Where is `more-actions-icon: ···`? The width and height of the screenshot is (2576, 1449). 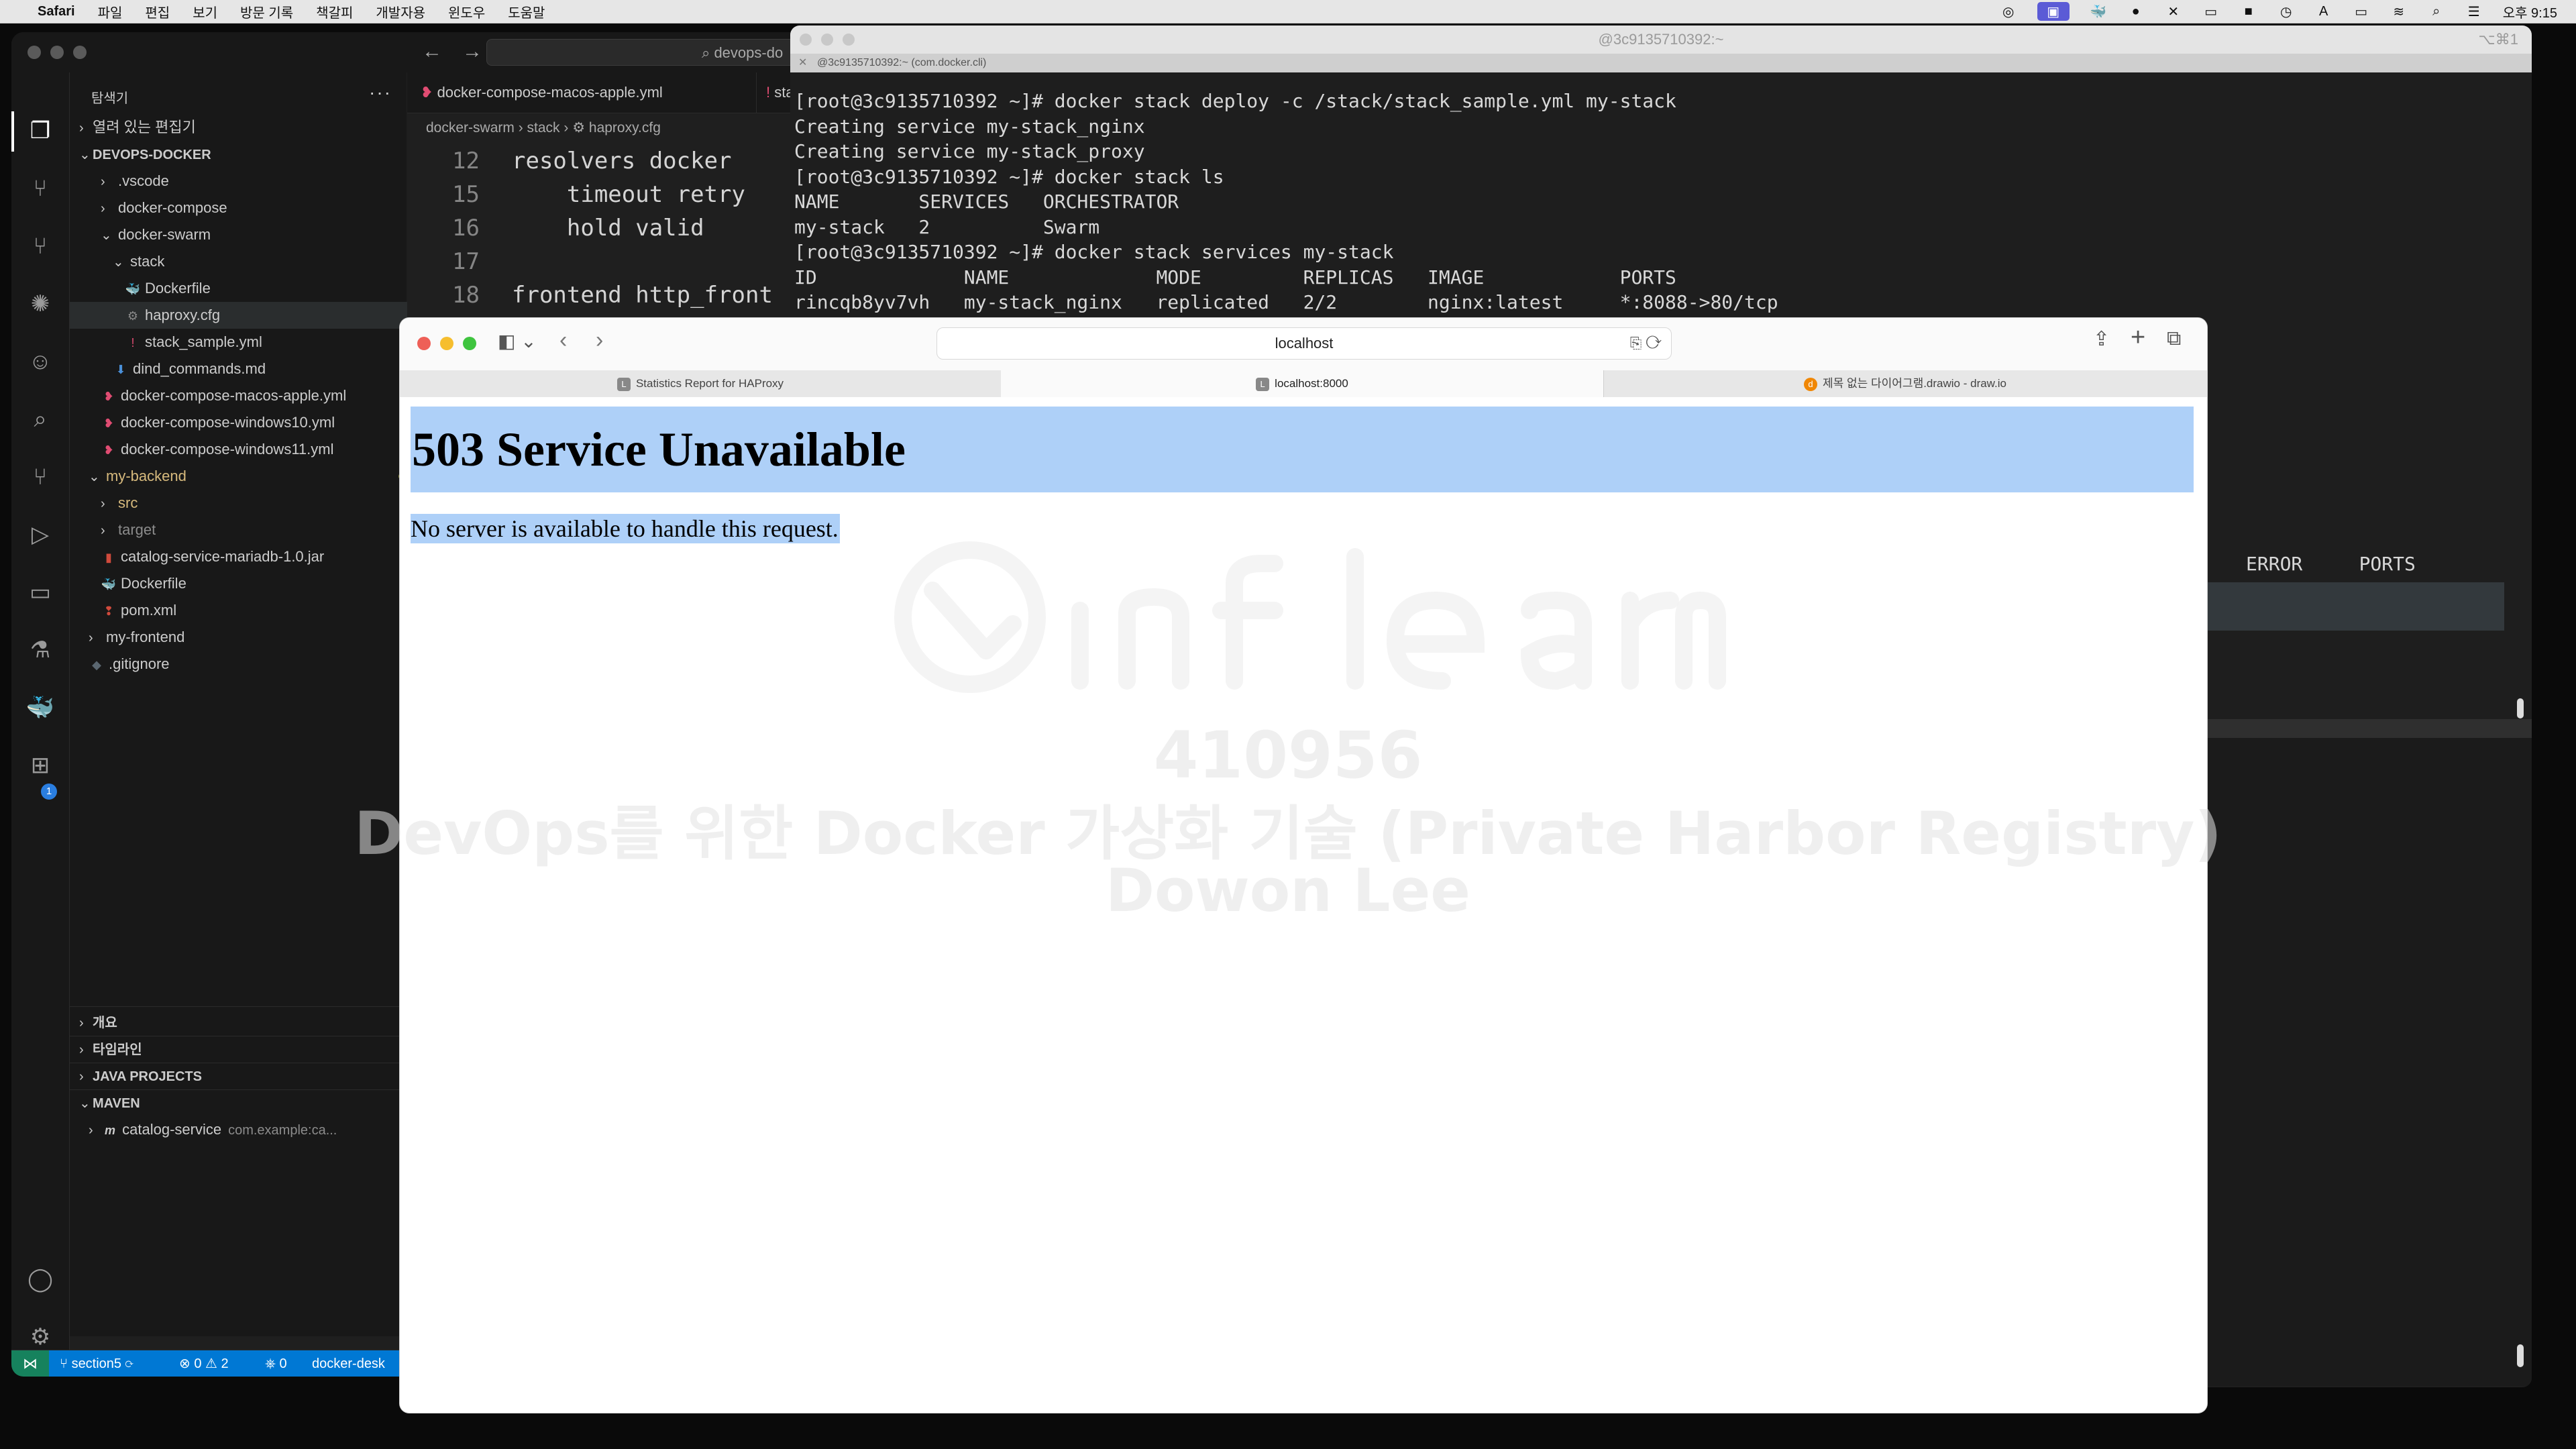
more-actions-icon: ··· is located at coordinates (380, 92).